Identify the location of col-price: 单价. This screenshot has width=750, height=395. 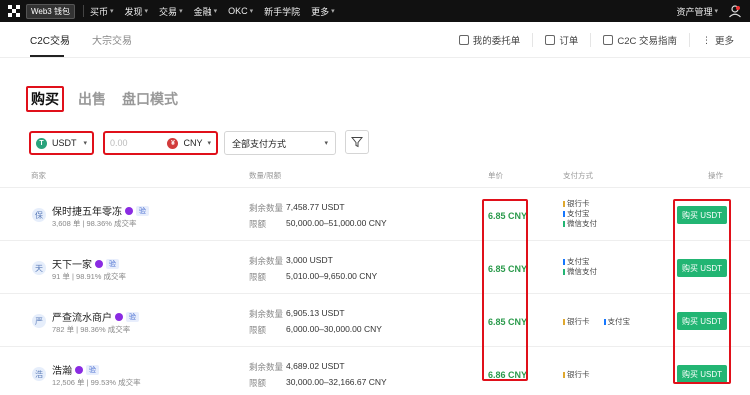
(495, 175).